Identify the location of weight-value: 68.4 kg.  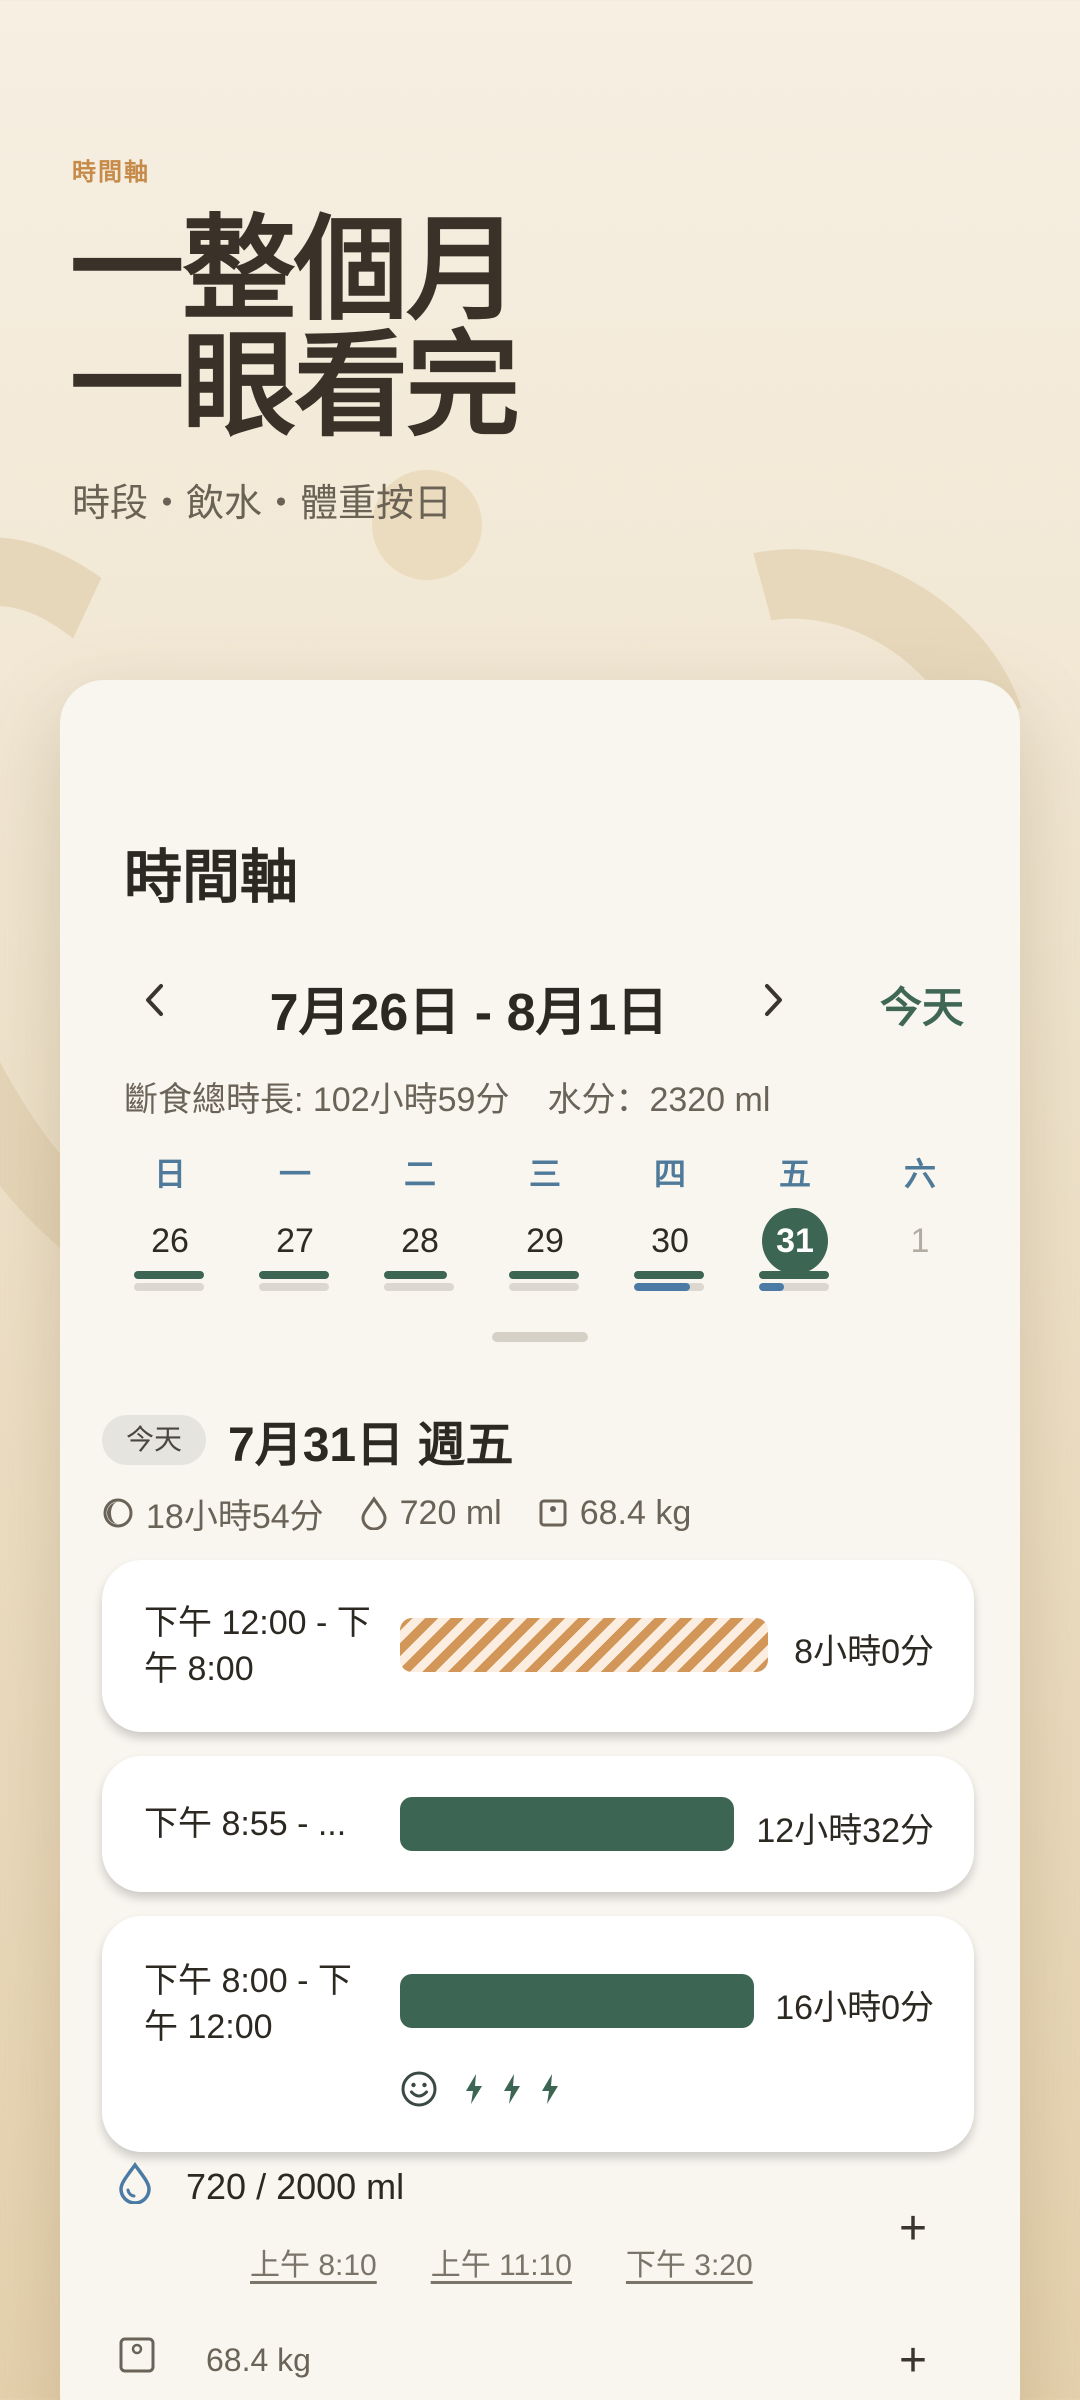
(258, 2360).